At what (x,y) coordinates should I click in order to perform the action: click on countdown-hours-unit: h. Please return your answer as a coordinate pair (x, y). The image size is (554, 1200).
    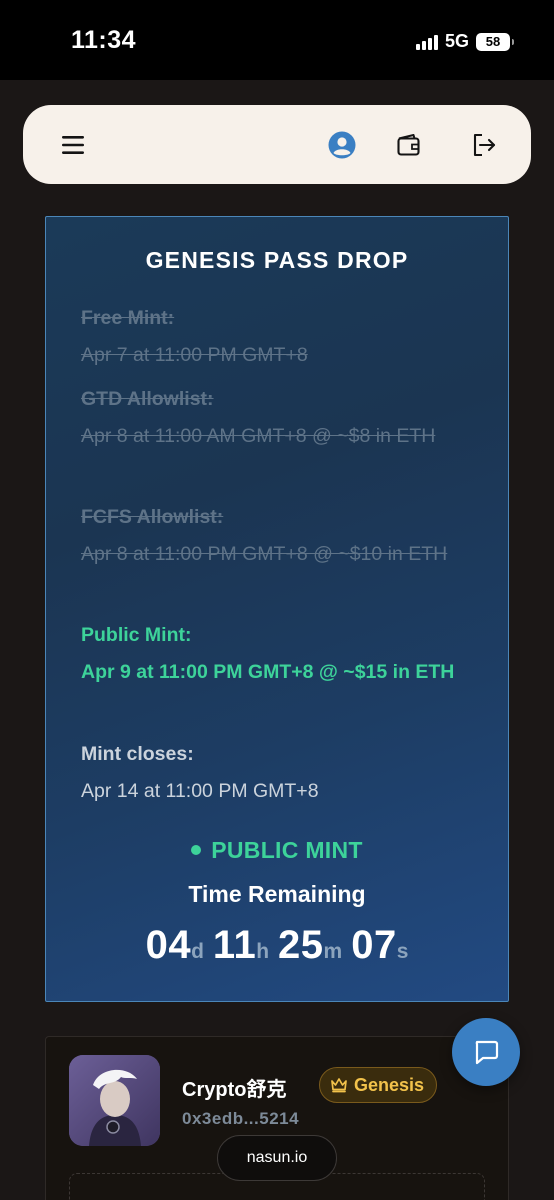
    Looking at the image, I should click on (263, 951).